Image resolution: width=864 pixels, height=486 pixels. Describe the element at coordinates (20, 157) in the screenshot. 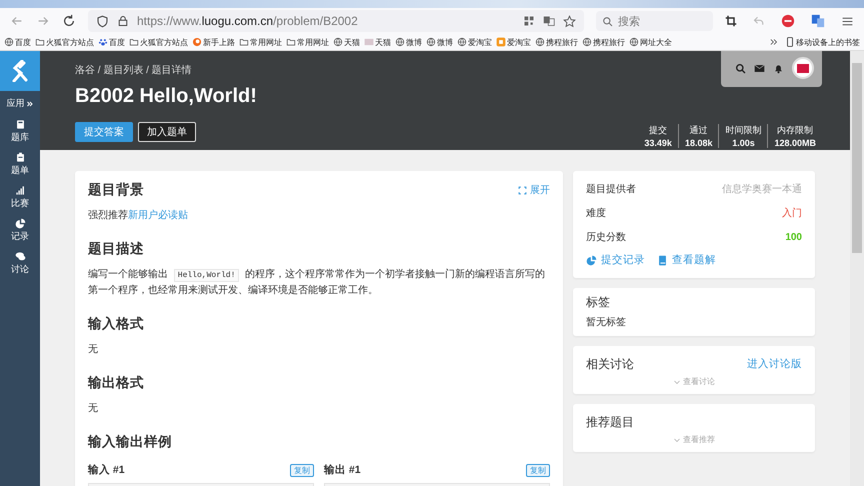

I see `clipboard-icon` at that location.